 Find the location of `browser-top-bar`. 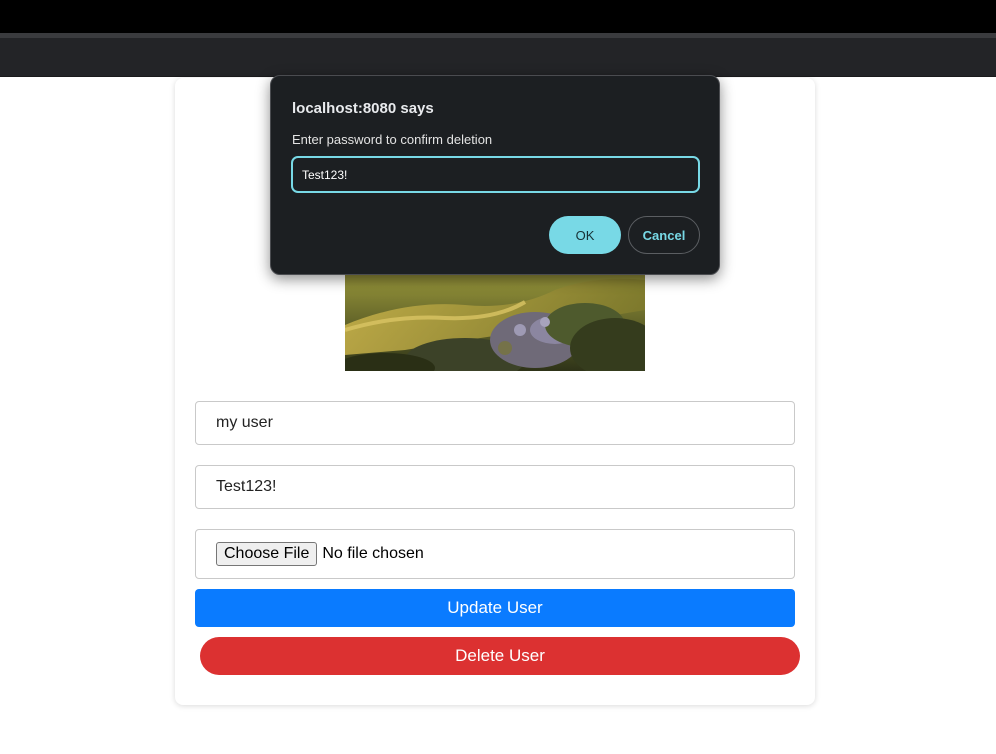

browser-top-bar is located at coordinates (498, 16).